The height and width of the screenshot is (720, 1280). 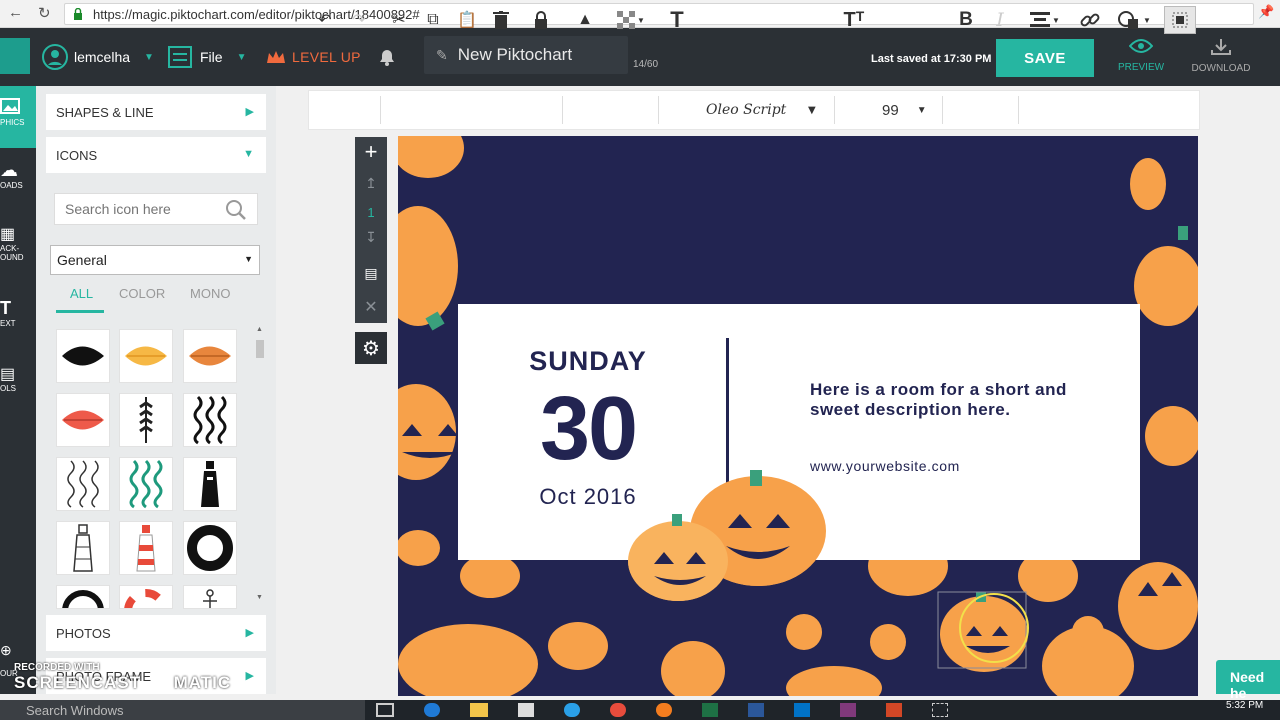 I want to click on font-size-select: 99 ▼, so click(x=903, y=110).